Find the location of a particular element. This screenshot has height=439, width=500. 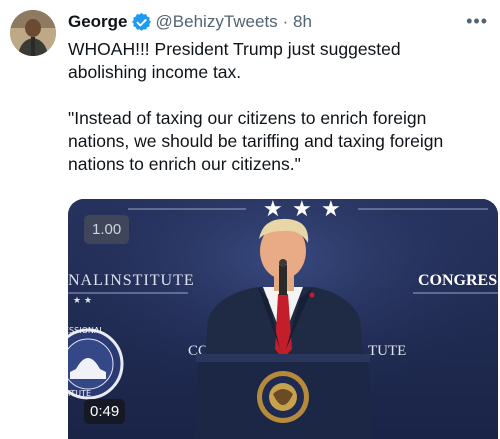

more-icon: ••• is located at coordinates (477, 21).